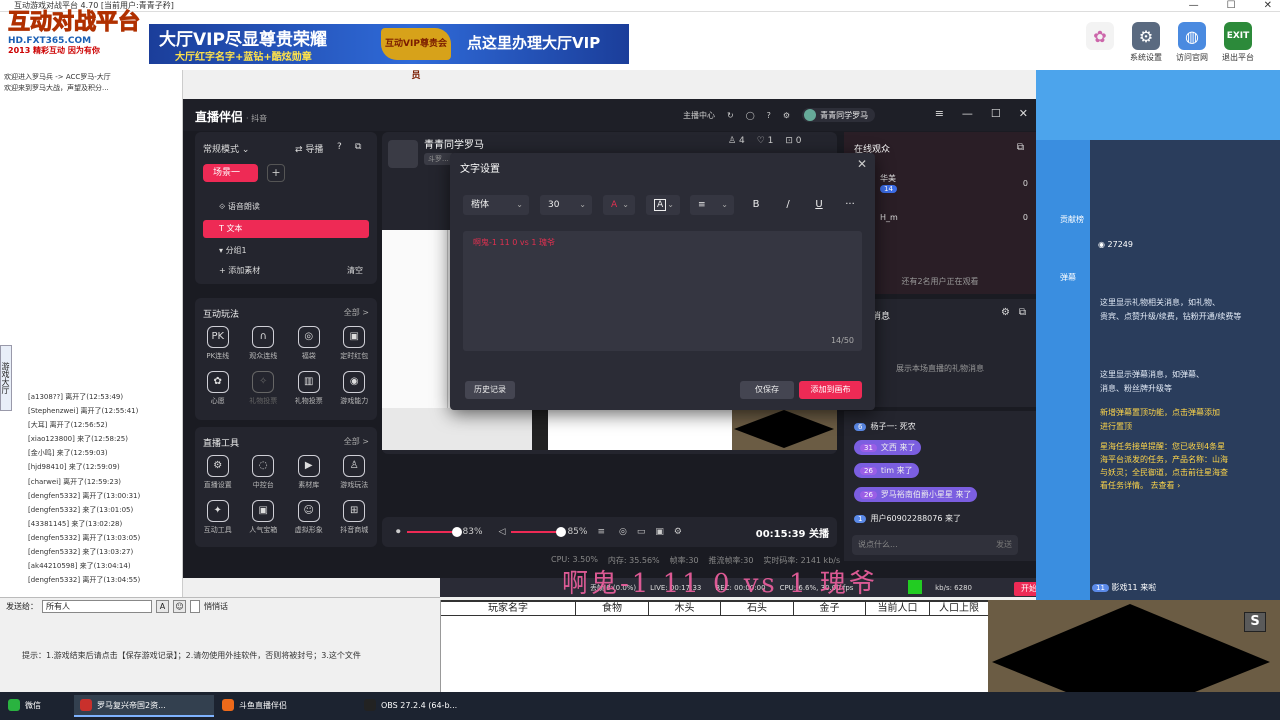  What do you see at coordinates (614, 205) in the screenshot?
I see `text-color-icon: A` at bounding box center [614, 205].